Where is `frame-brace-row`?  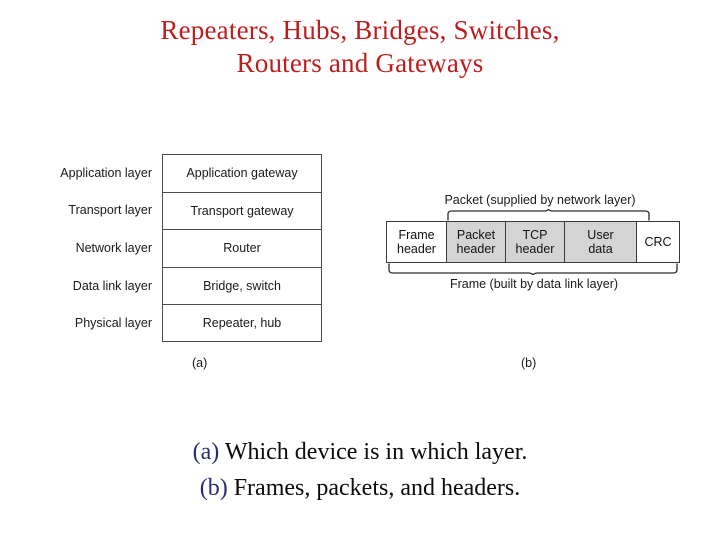 frame-brace-row is located at coordinates (534, 269).